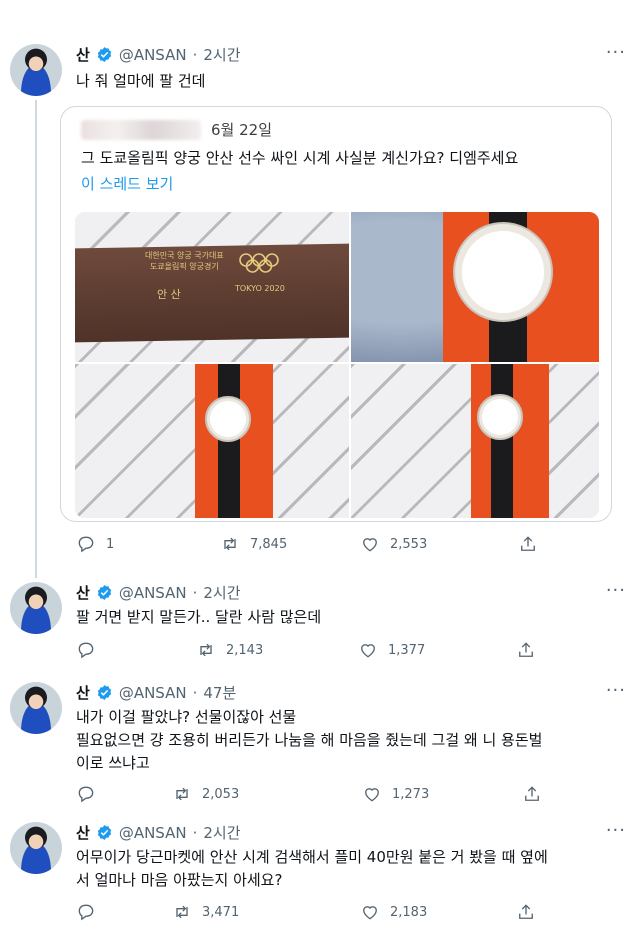 The width and height of the screenshot is (640, 938). Describe the element at coordinates (253, 544) in the screenshot. I see `retweet-button: 7,845` at that location.